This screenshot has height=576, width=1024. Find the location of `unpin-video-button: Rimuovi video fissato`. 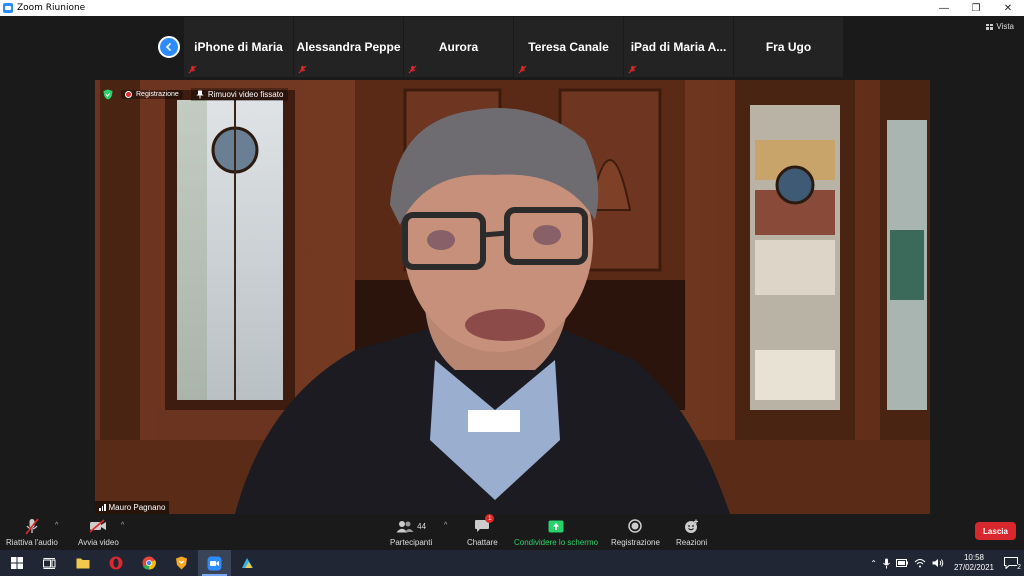

unpin-video-button: Rimuovi video fissato is located at coordinates (239, 94).